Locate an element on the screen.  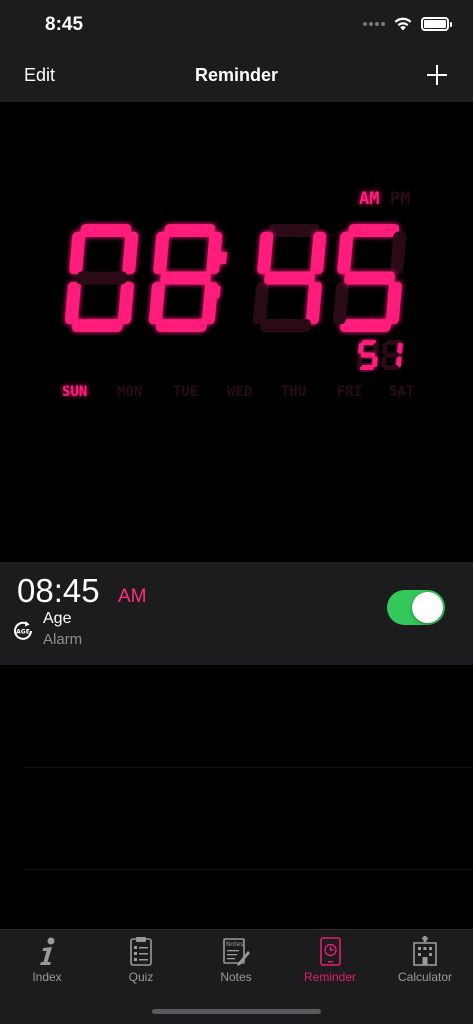
clipboard-icon is located at coordinates (141, 951).